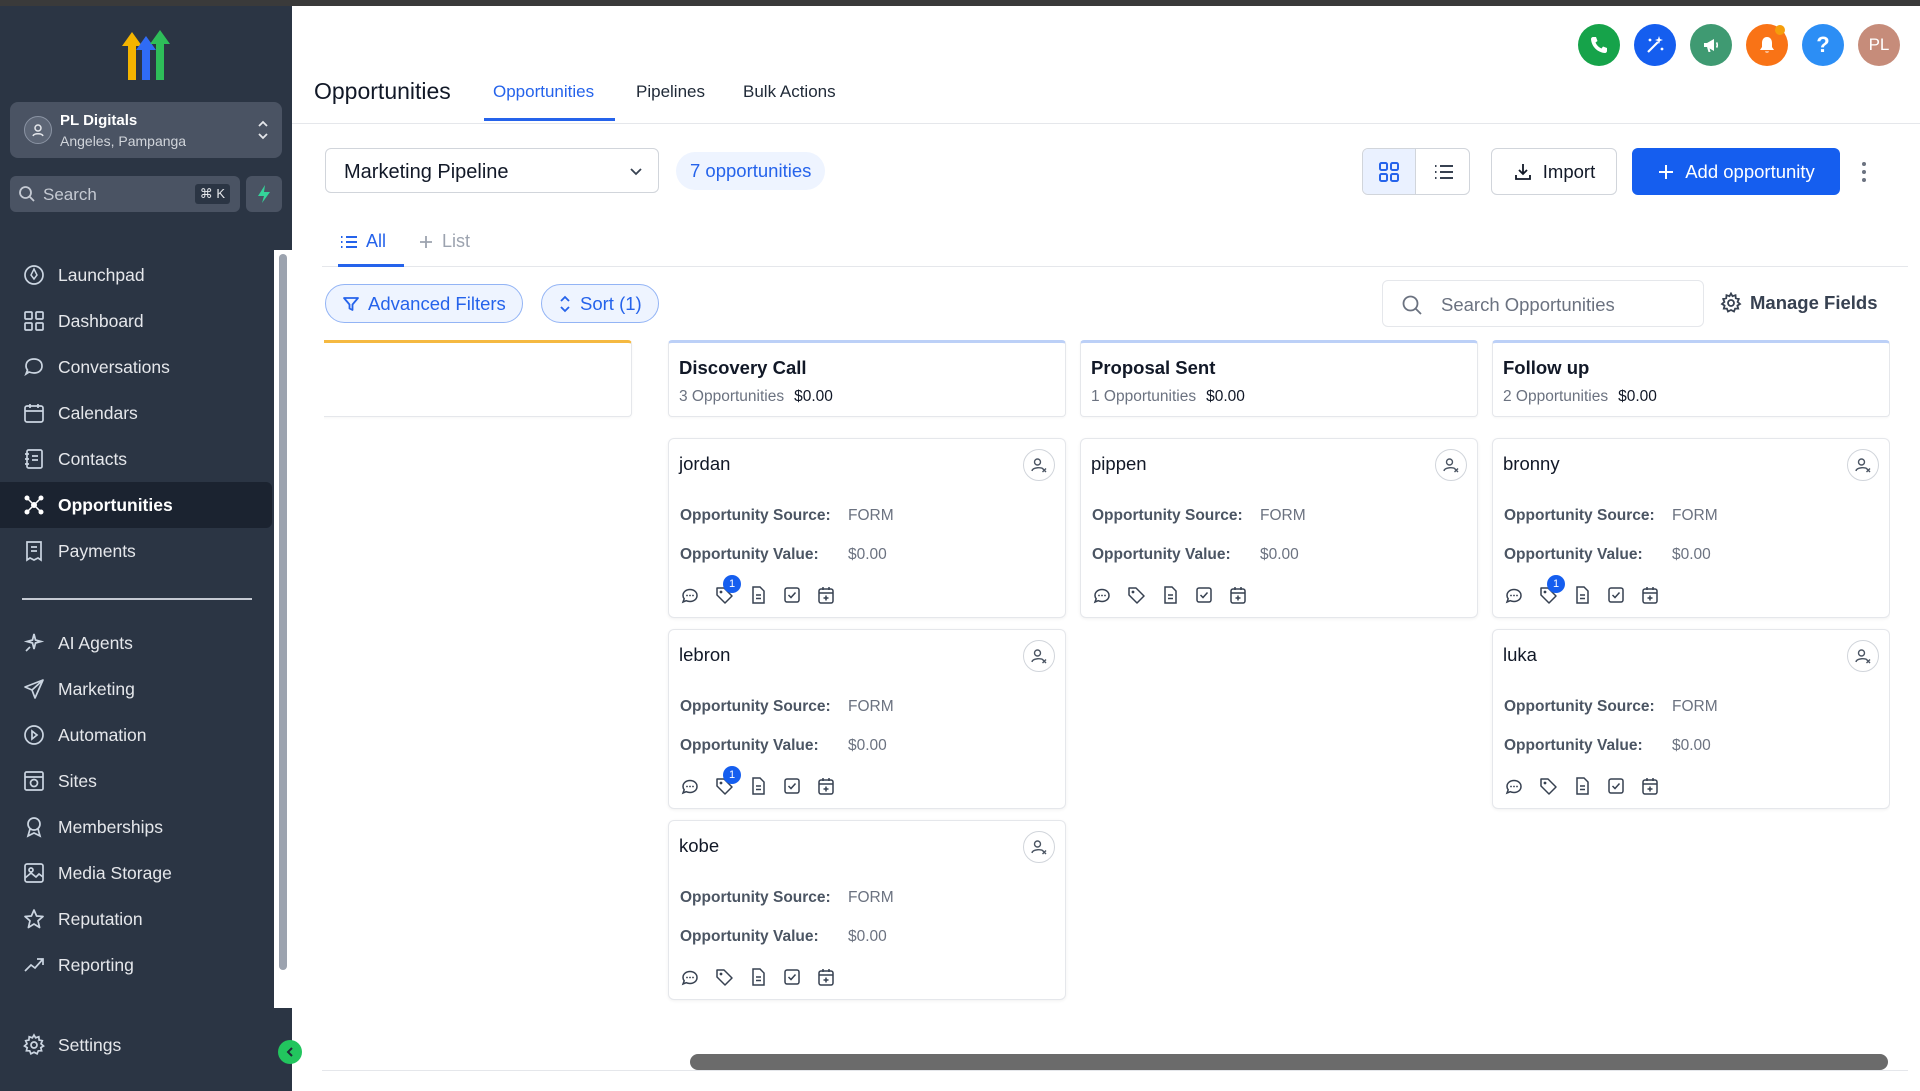 The width and height of the screenshot is (1920, 1091). I want to click on card-actions: 1, so click(758, 590).